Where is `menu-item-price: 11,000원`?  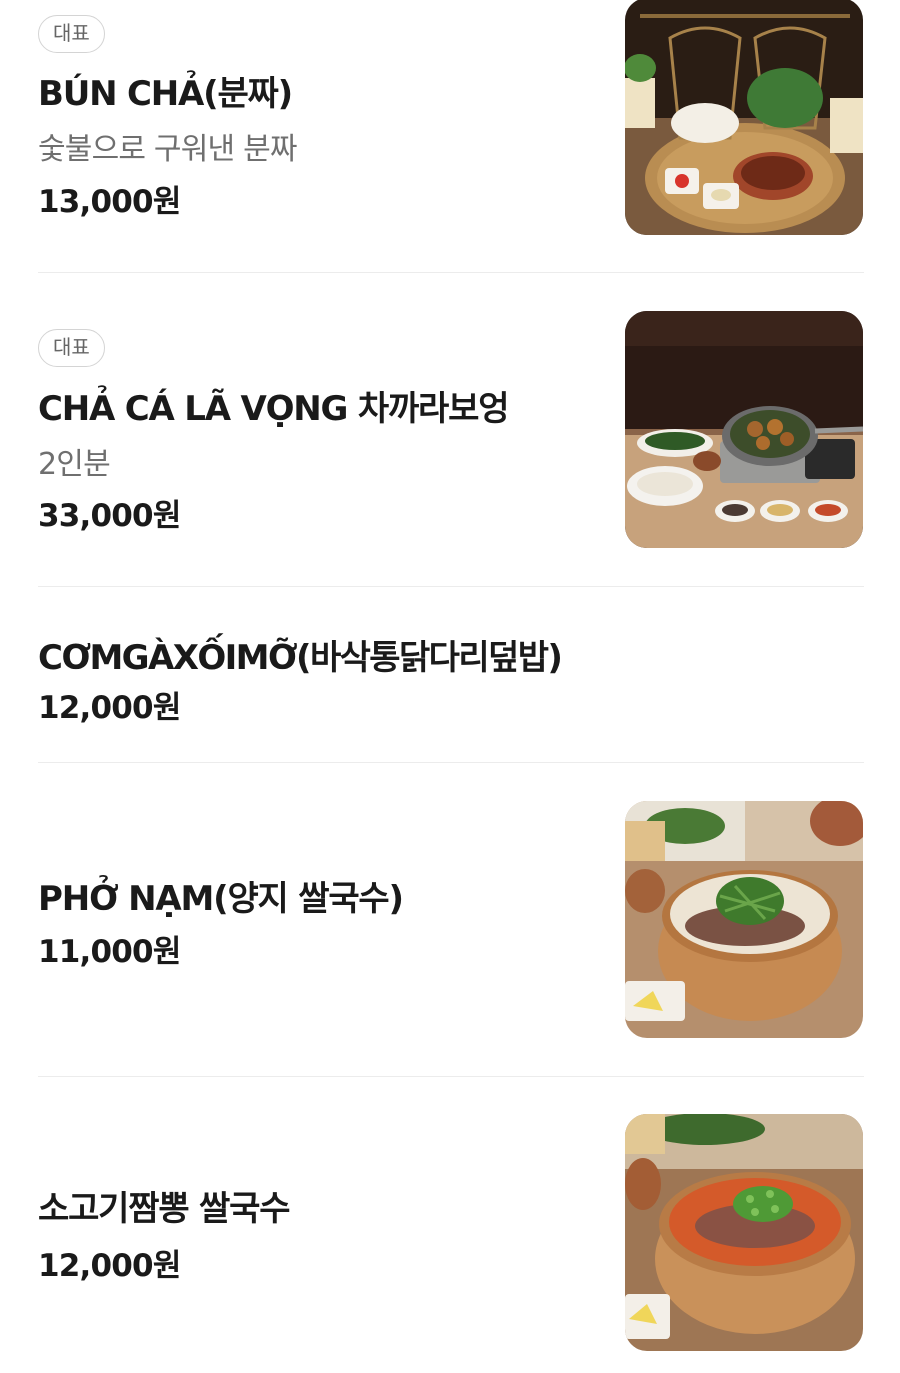 menu-item-price: 11,000원 is located at coordinates (109, 952).